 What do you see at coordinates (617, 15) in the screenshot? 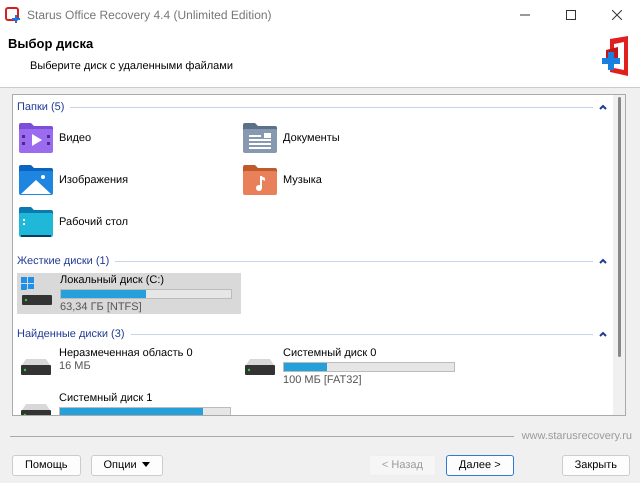
I see `close-icon` at bounding box center [617, 15].